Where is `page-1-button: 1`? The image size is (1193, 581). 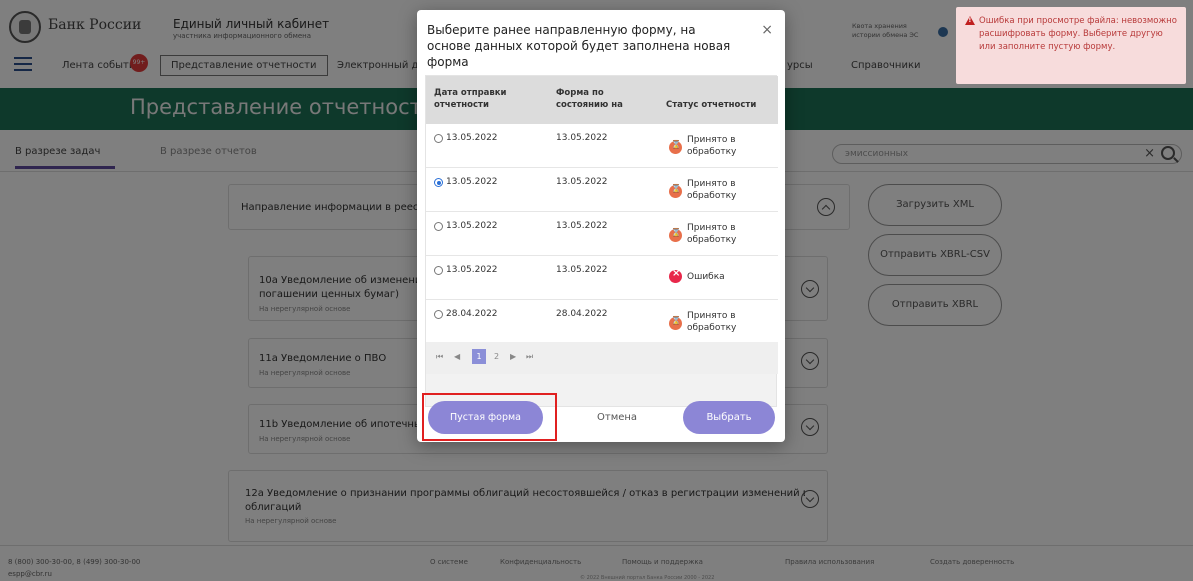 page-1-button: 1 is located at coordinates (479, 356).